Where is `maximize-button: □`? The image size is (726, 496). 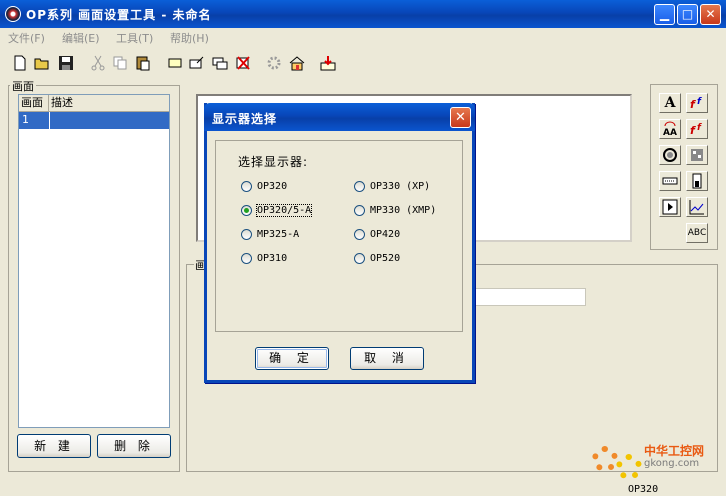 maximize-button: □ is located at coordinates (687, 14).